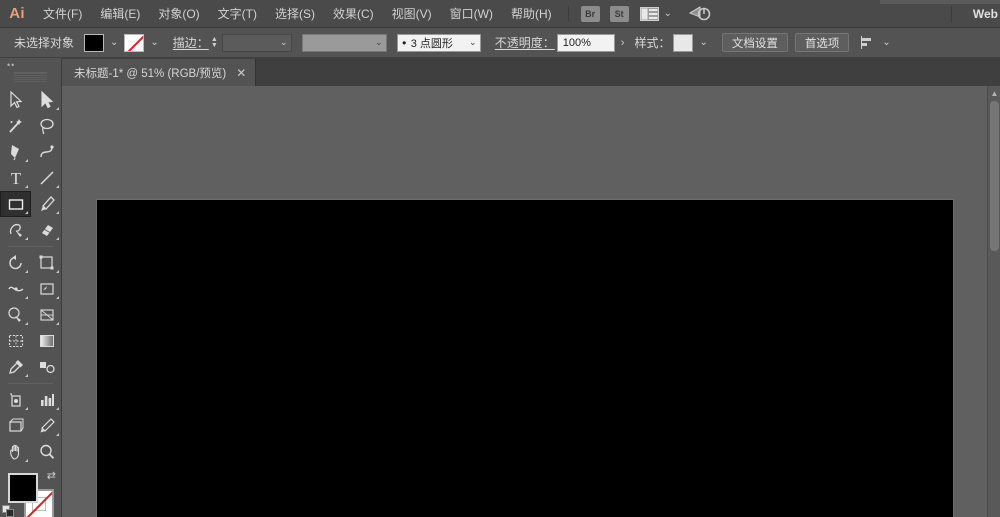 The image size is (1000, 517). I want to click on gradient-tool, so click(46, 341).